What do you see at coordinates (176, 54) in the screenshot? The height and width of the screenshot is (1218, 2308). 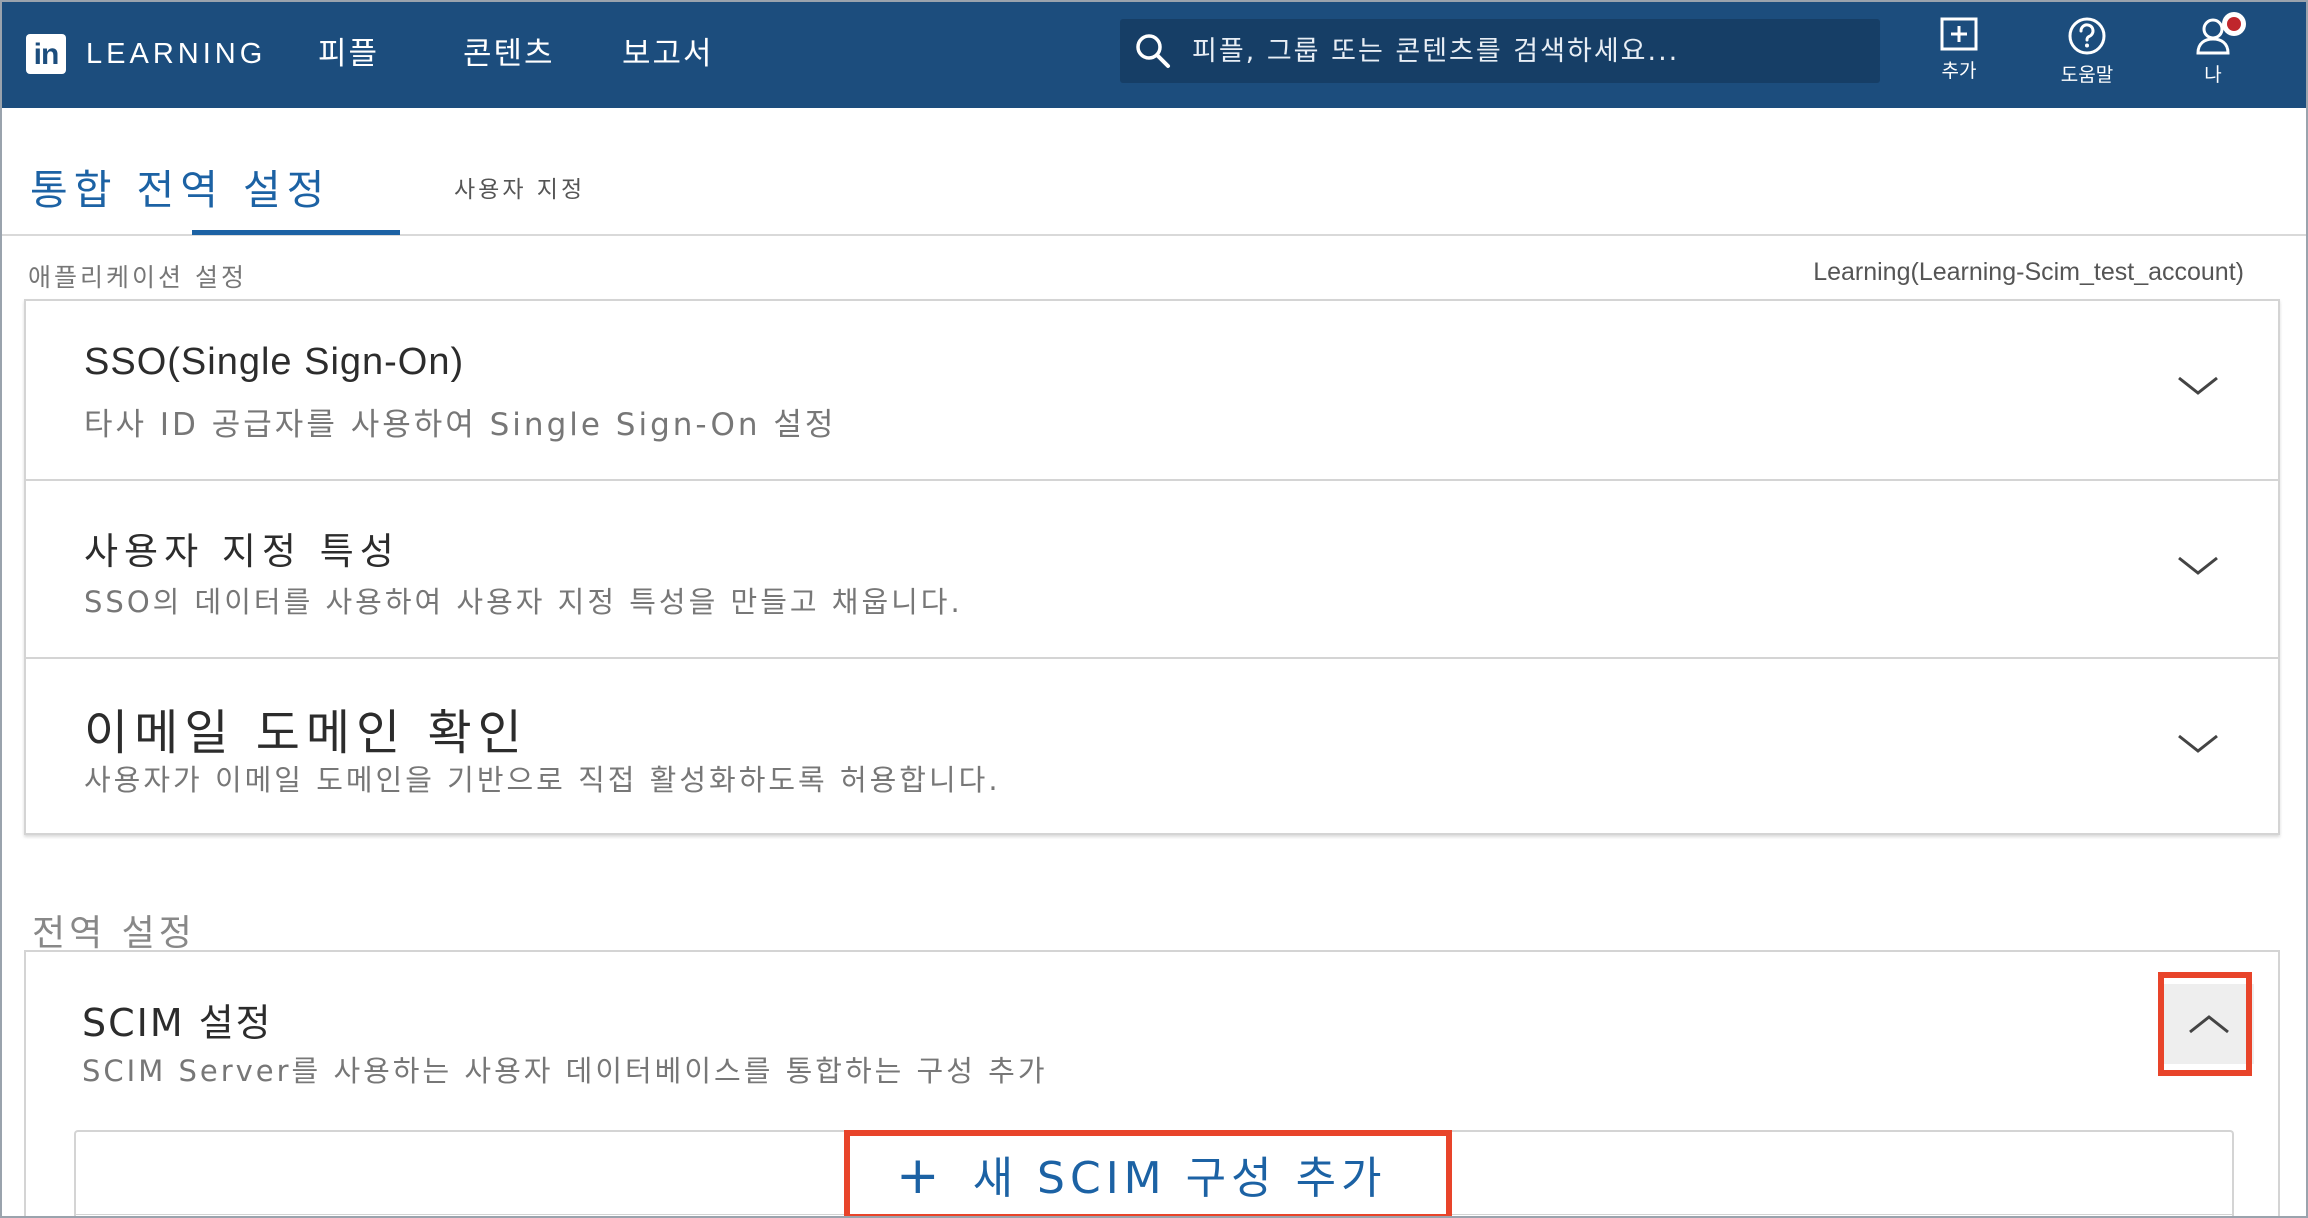 I see `brand-name: LEARNING` at bounding box center [176, 54].